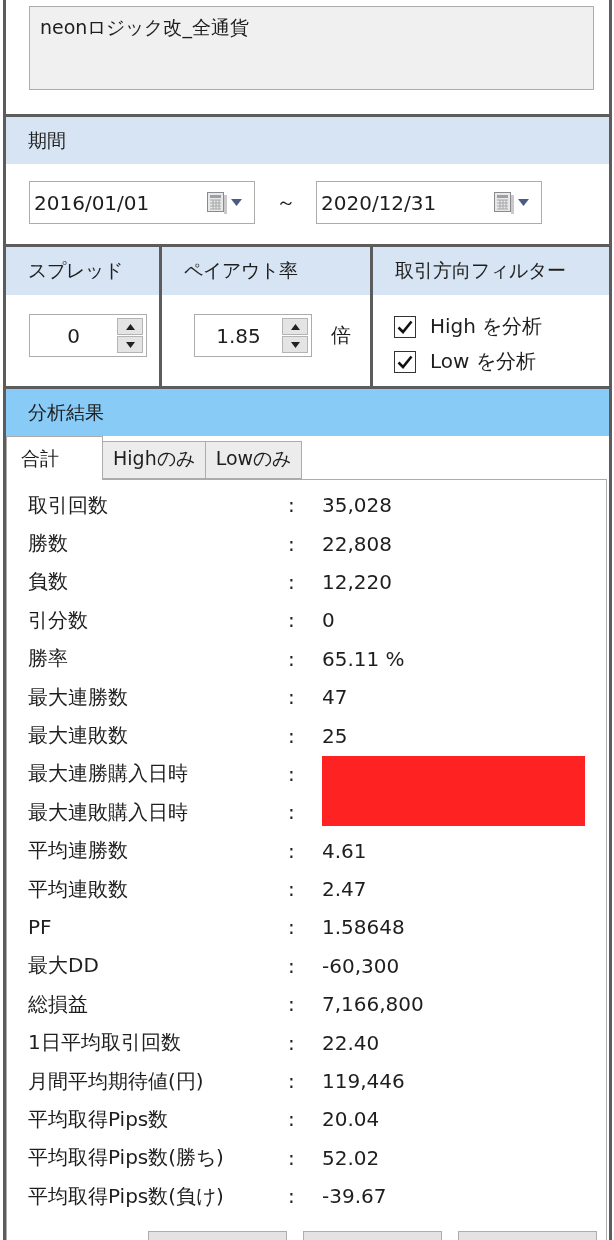 The width and height of the screenshot is (614, 1240). I want to click on stat-label: 1日平均取引回数, so click(105, 1043).